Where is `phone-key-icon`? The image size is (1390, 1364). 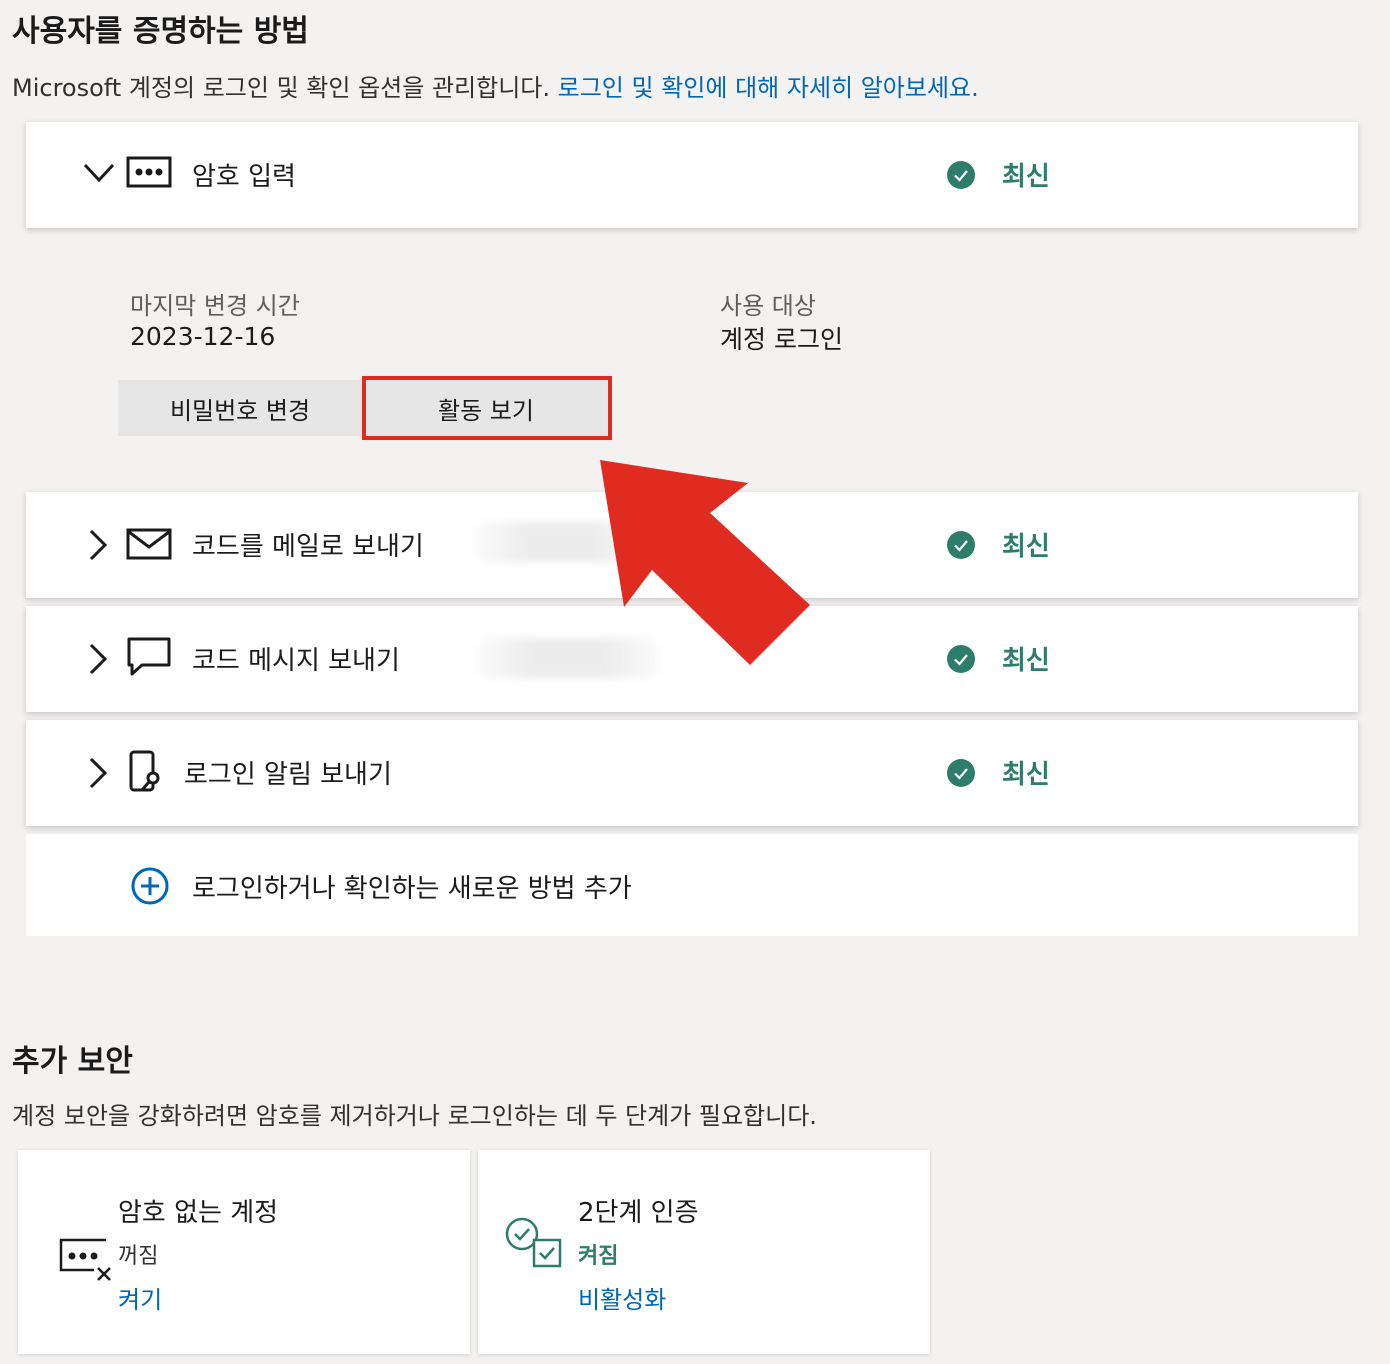
phone-key-icon is located at coordinates (144, 771).